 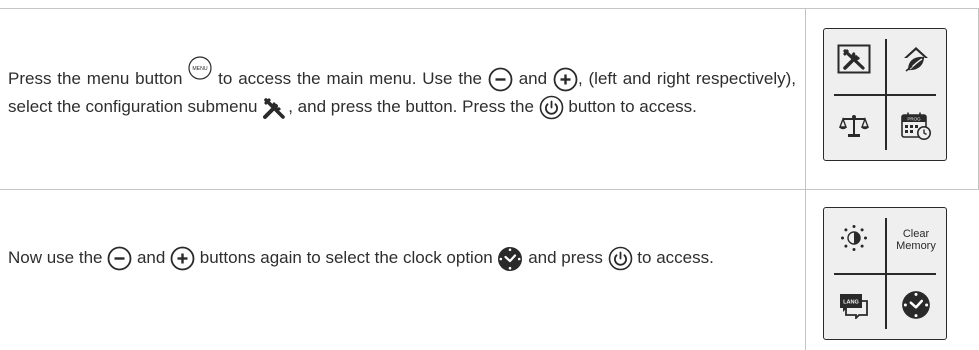 I want to click on clock-cell, so click(x=916, y=307).